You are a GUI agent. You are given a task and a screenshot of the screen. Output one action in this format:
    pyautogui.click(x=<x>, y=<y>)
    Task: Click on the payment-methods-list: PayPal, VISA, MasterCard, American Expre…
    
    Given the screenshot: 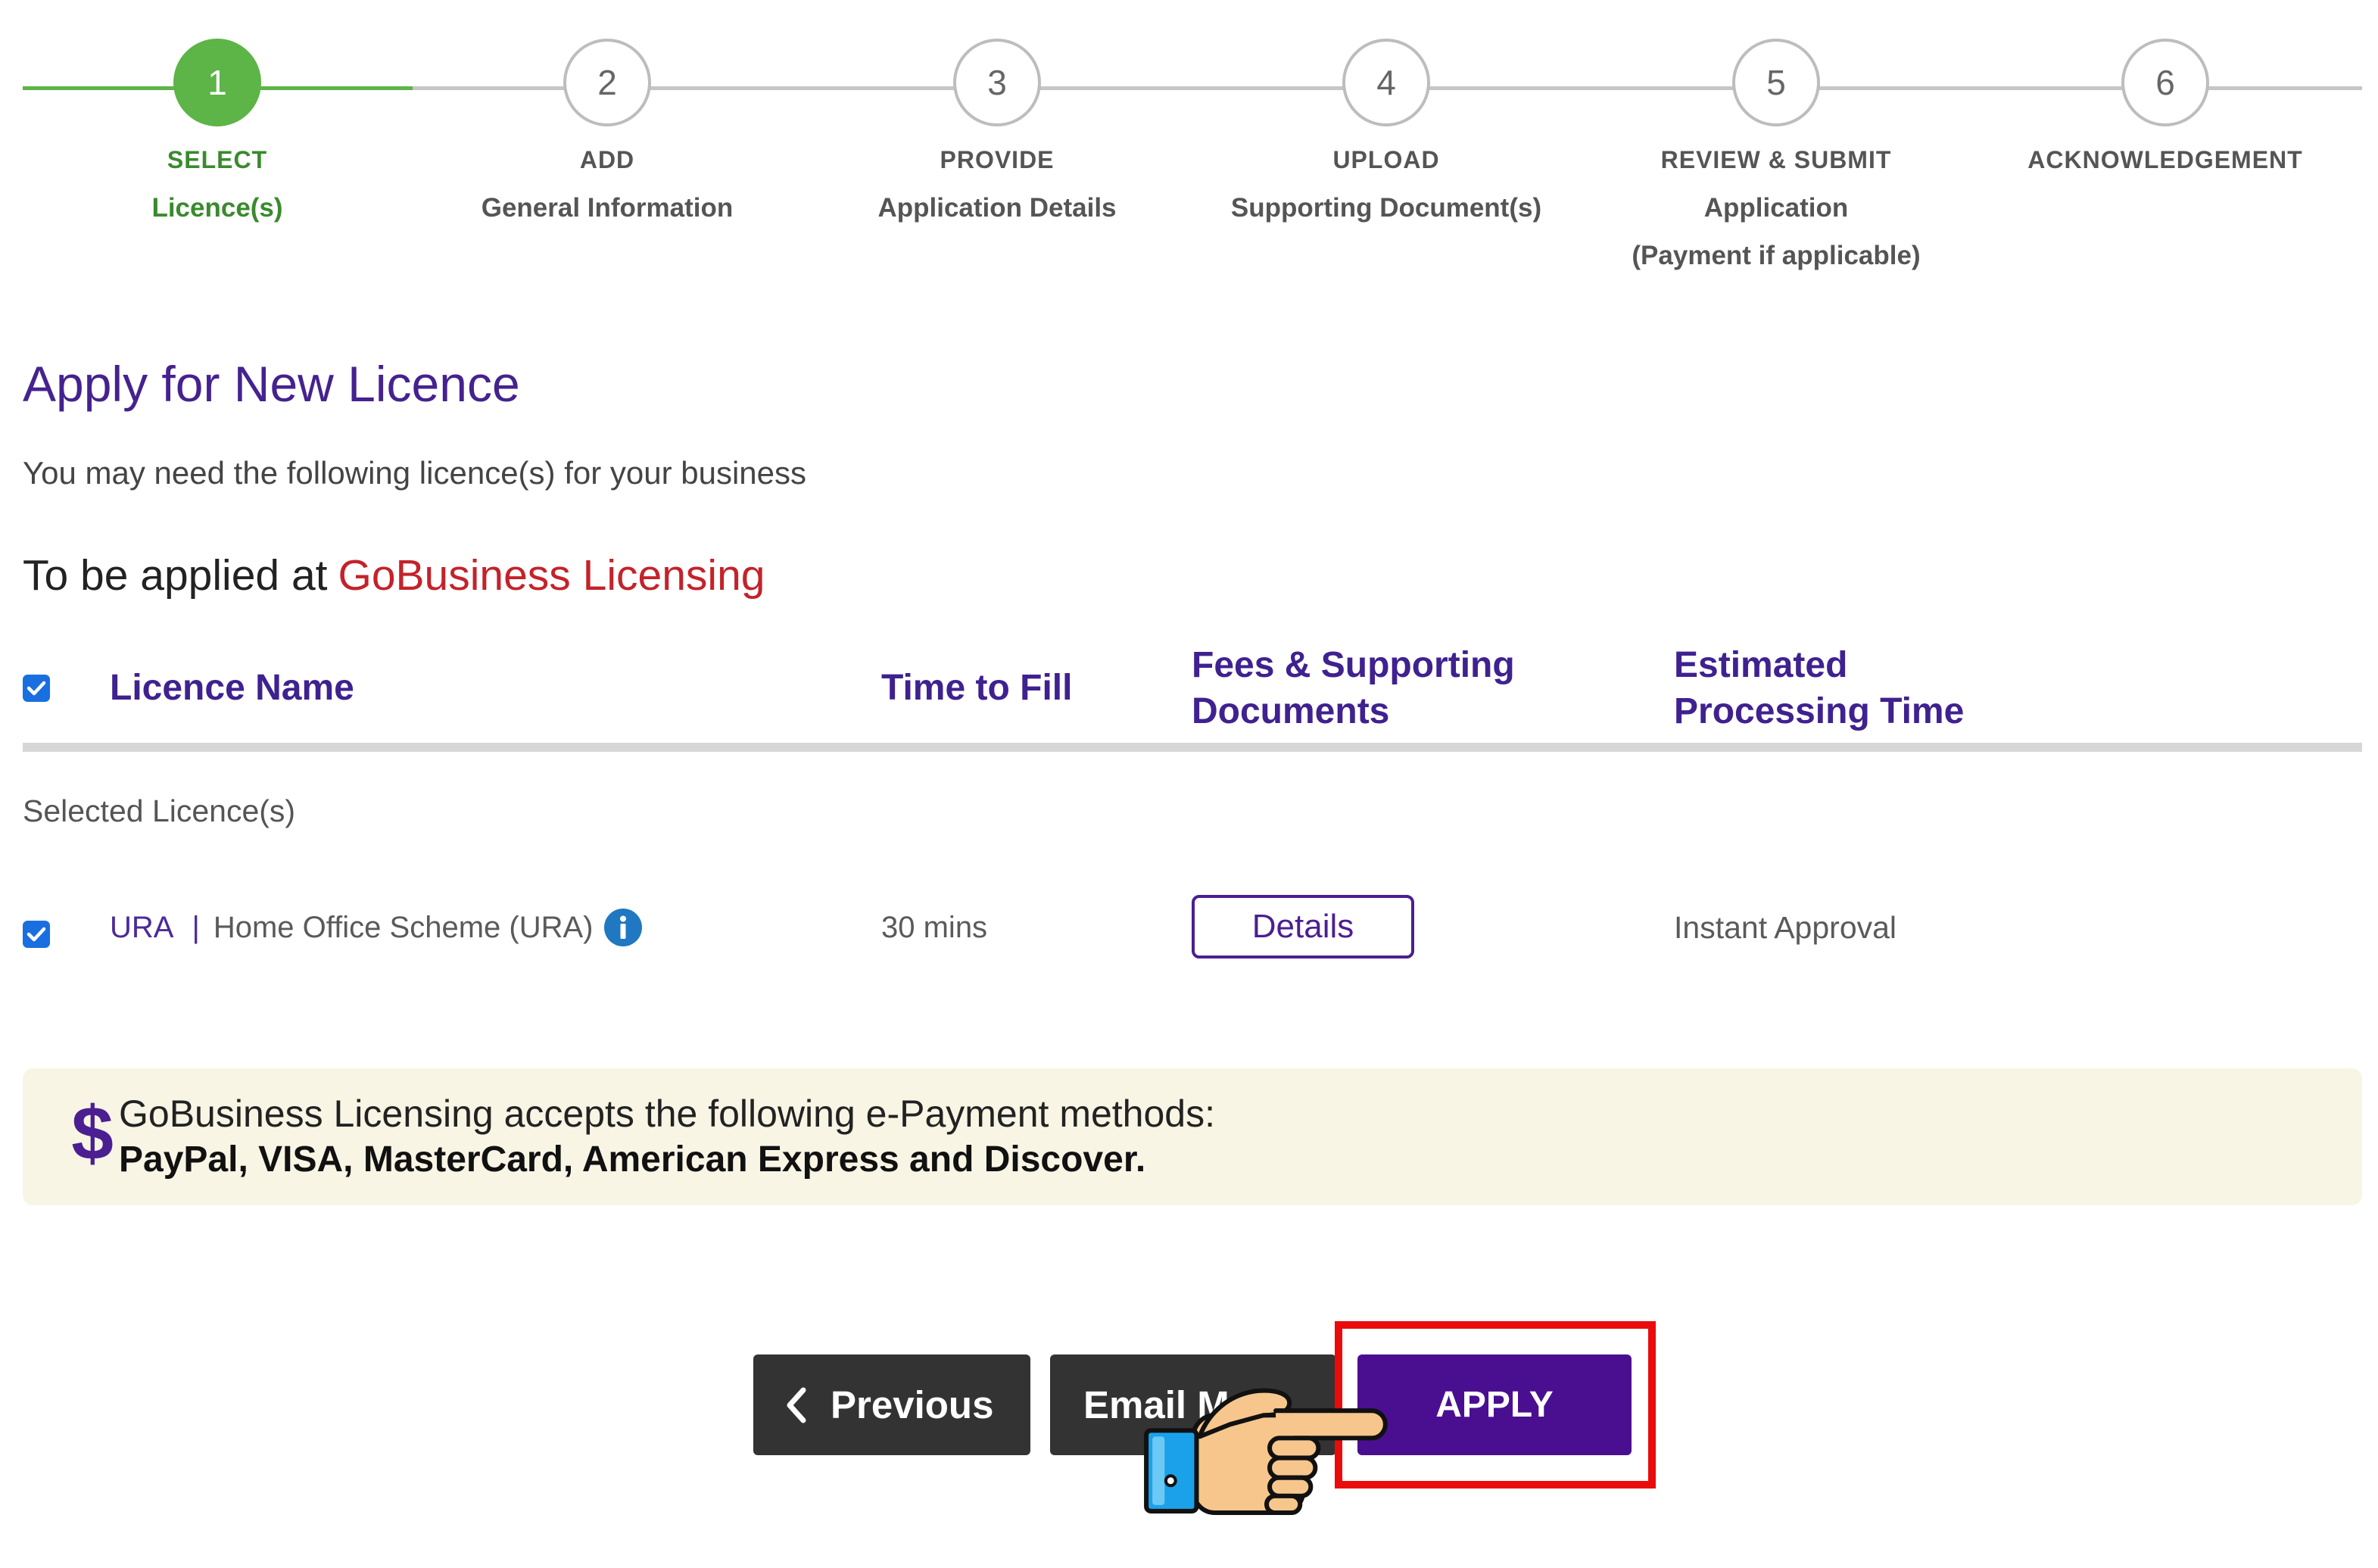 What is the action you would take?
    pyautogui.click(x=632, y=1159)
    